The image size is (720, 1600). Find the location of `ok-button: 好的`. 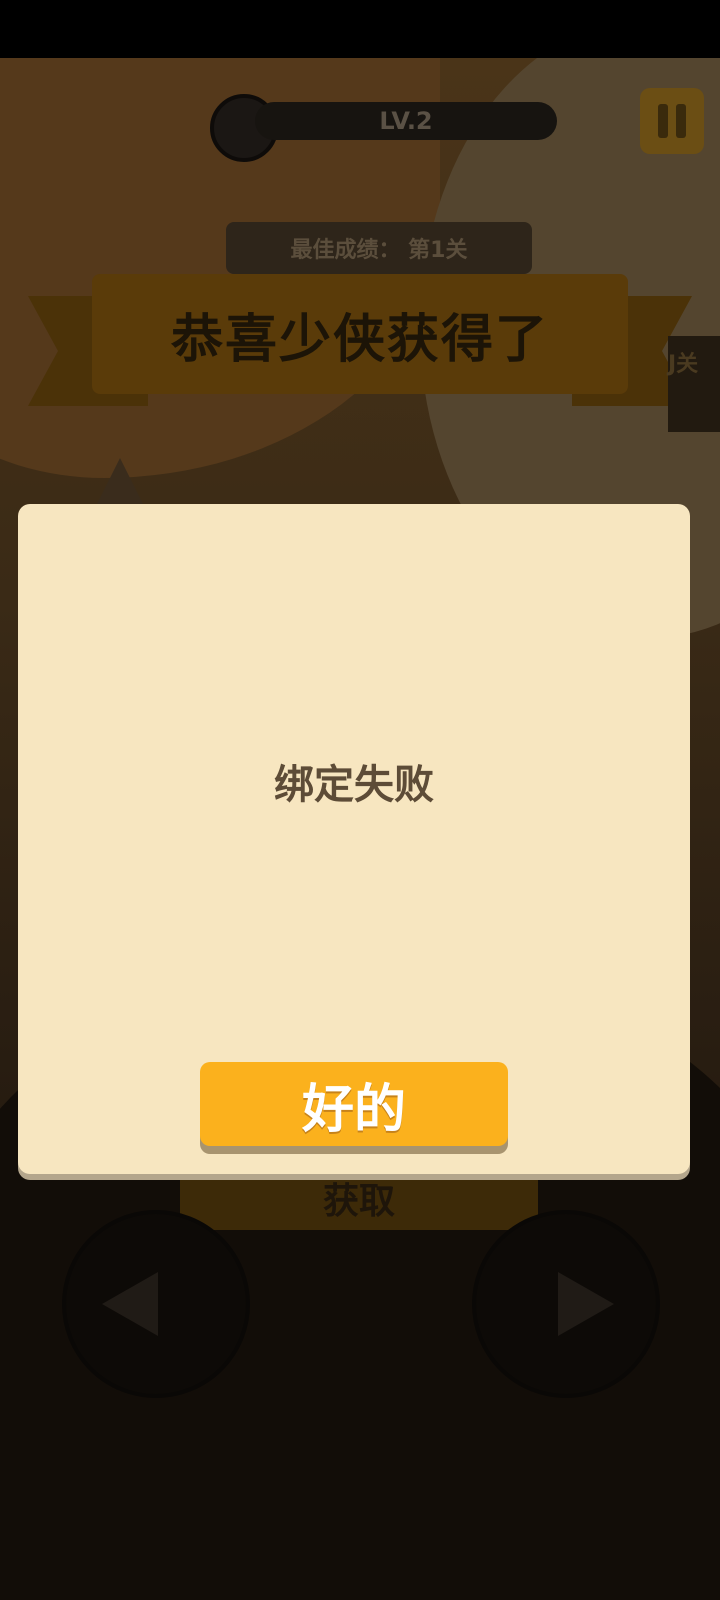

ok-button: 好的 is located at coordinates (354, 1104).